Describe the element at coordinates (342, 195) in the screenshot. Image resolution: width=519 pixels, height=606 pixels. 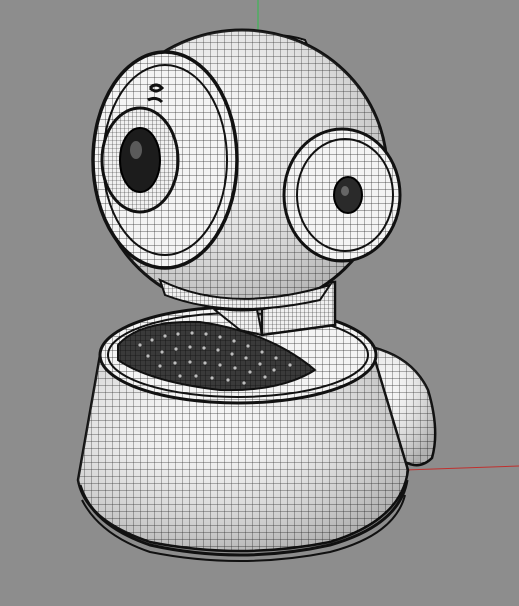
I see `side-hinge-disc` at that location.